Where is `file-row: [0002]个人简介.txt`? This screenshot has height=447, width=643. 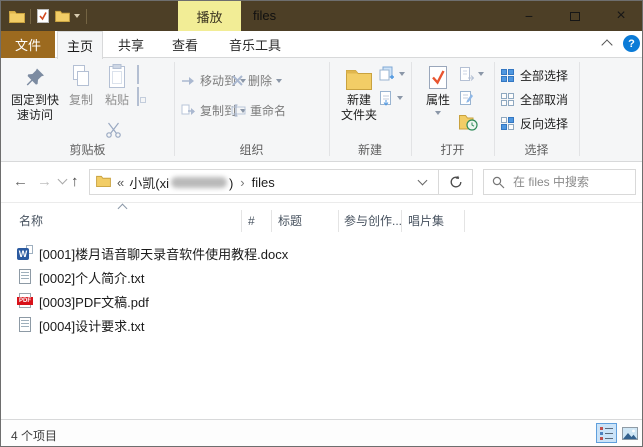 file-row: [0002]个人简介.txt is located at coordinates (317, 277).